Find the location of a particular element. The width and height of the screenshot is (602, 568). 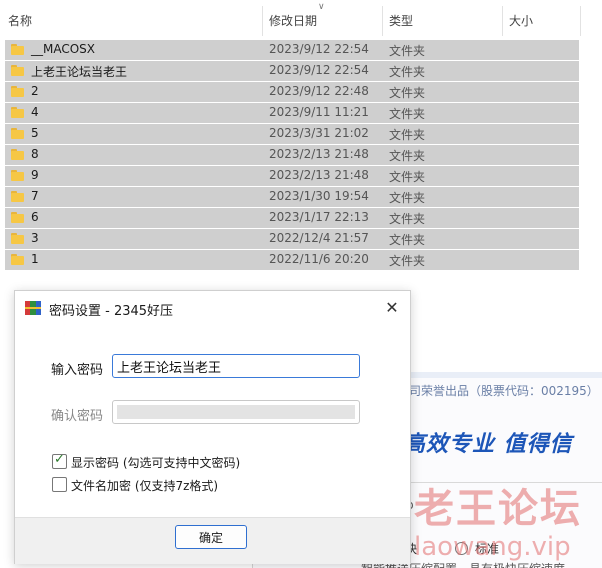

file-date: 2023/1/30 19:54 is located at coordinates (319, 196).